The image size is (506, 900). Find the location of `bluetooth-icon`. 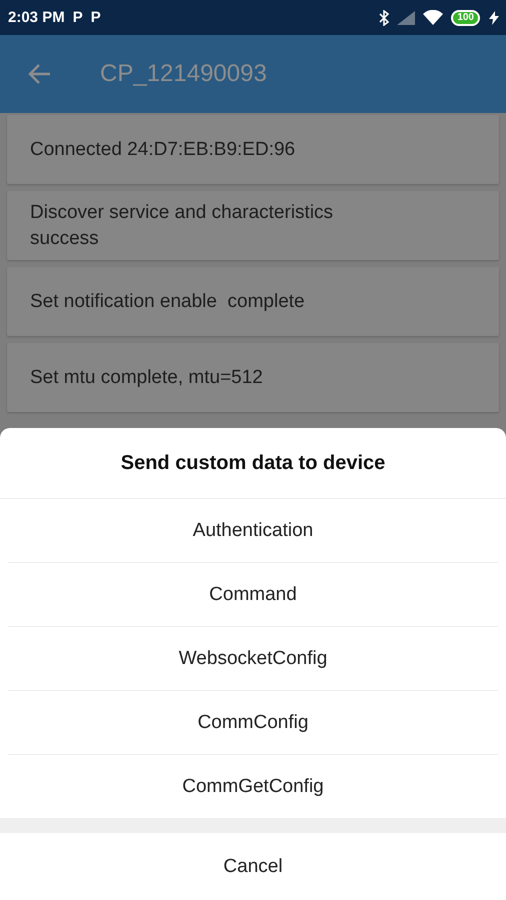

bluetooth-icon is located at coordinates (384, 18).